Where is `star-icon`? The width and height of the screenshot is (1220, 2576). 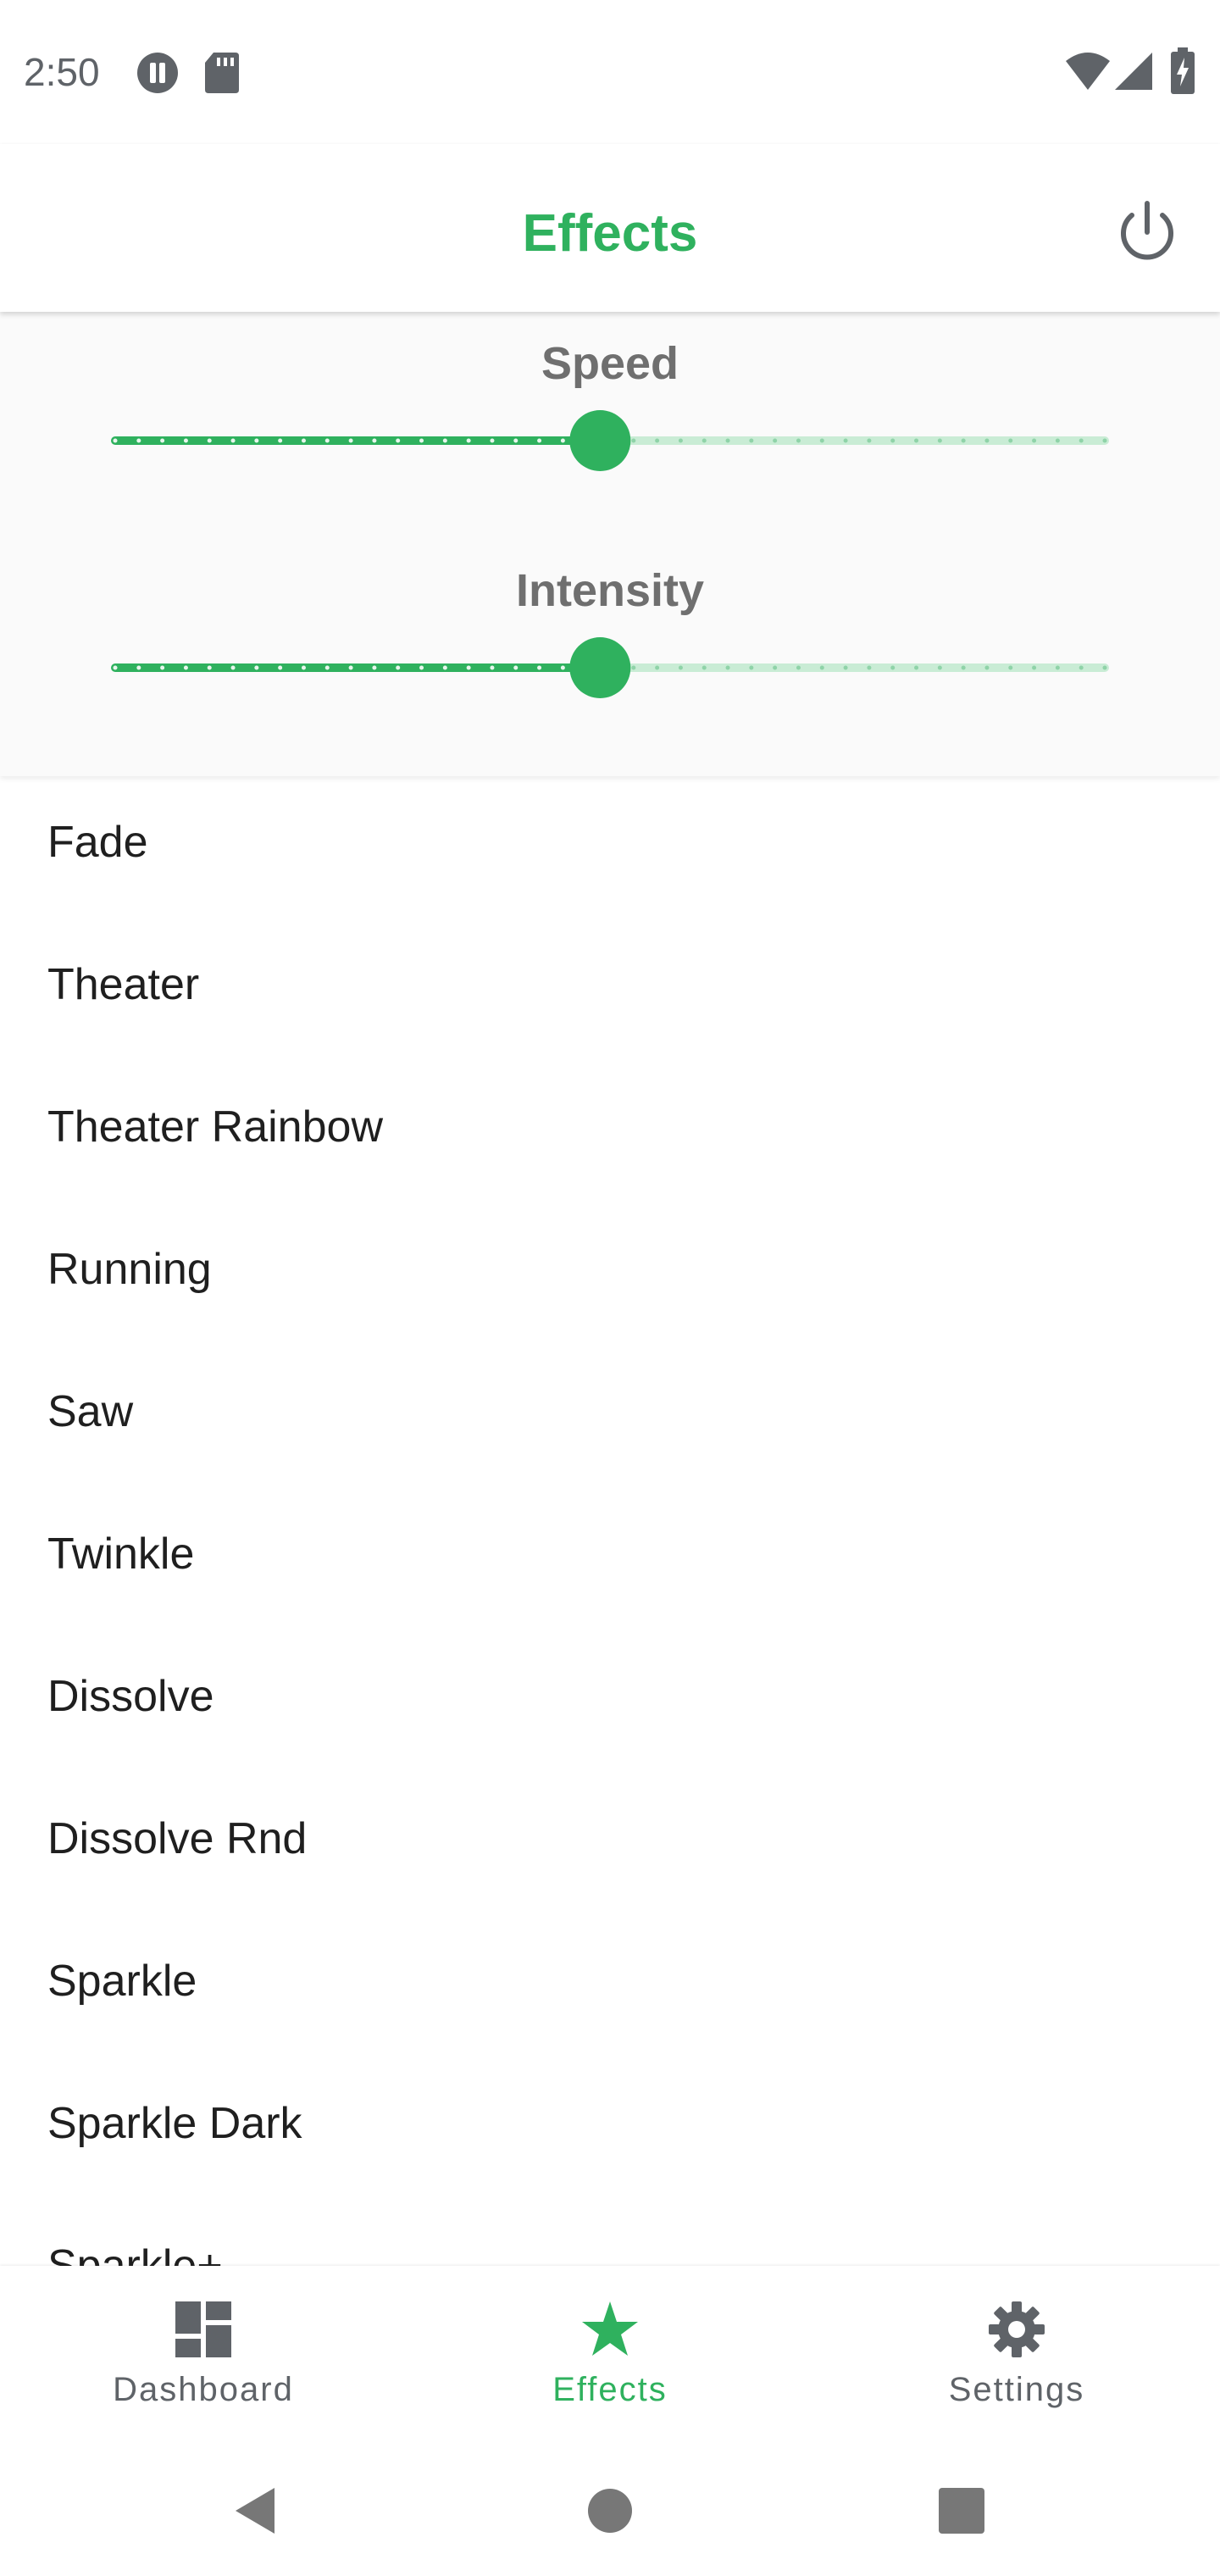 star-icon is located at coordinates (610, 2328).